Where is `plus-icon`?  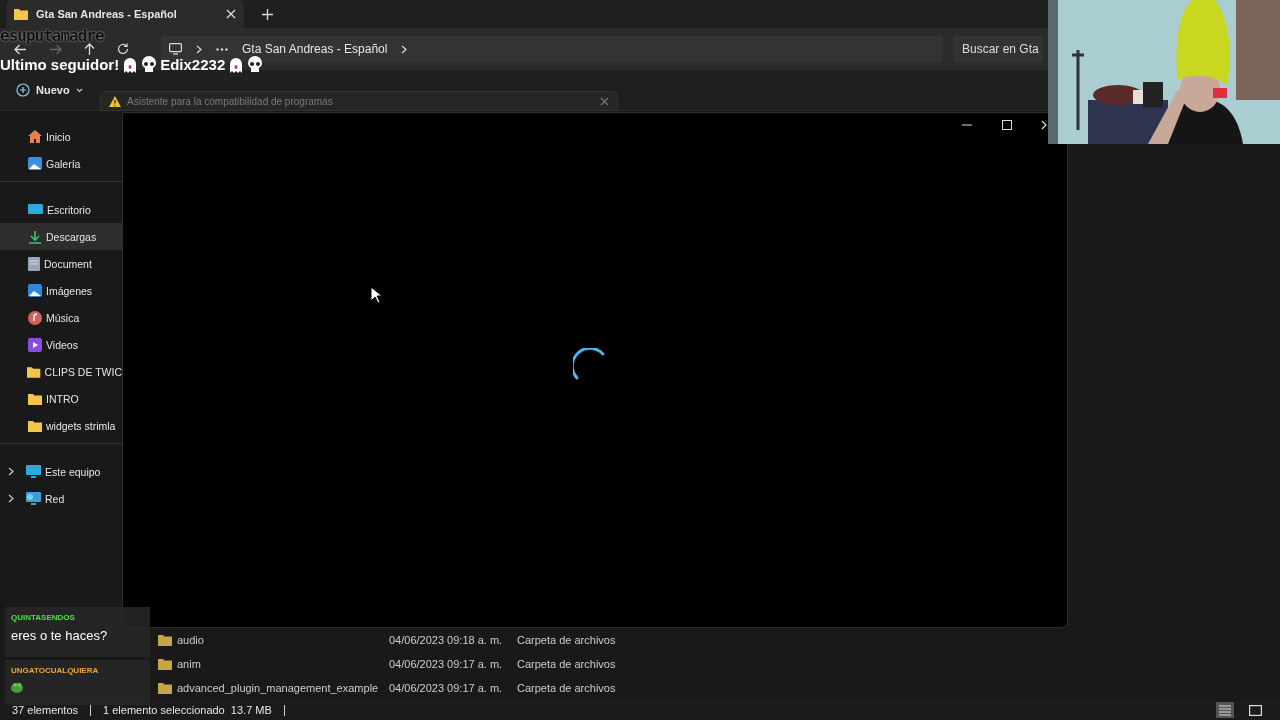
plus-icon is located at coordinates (267, 14).